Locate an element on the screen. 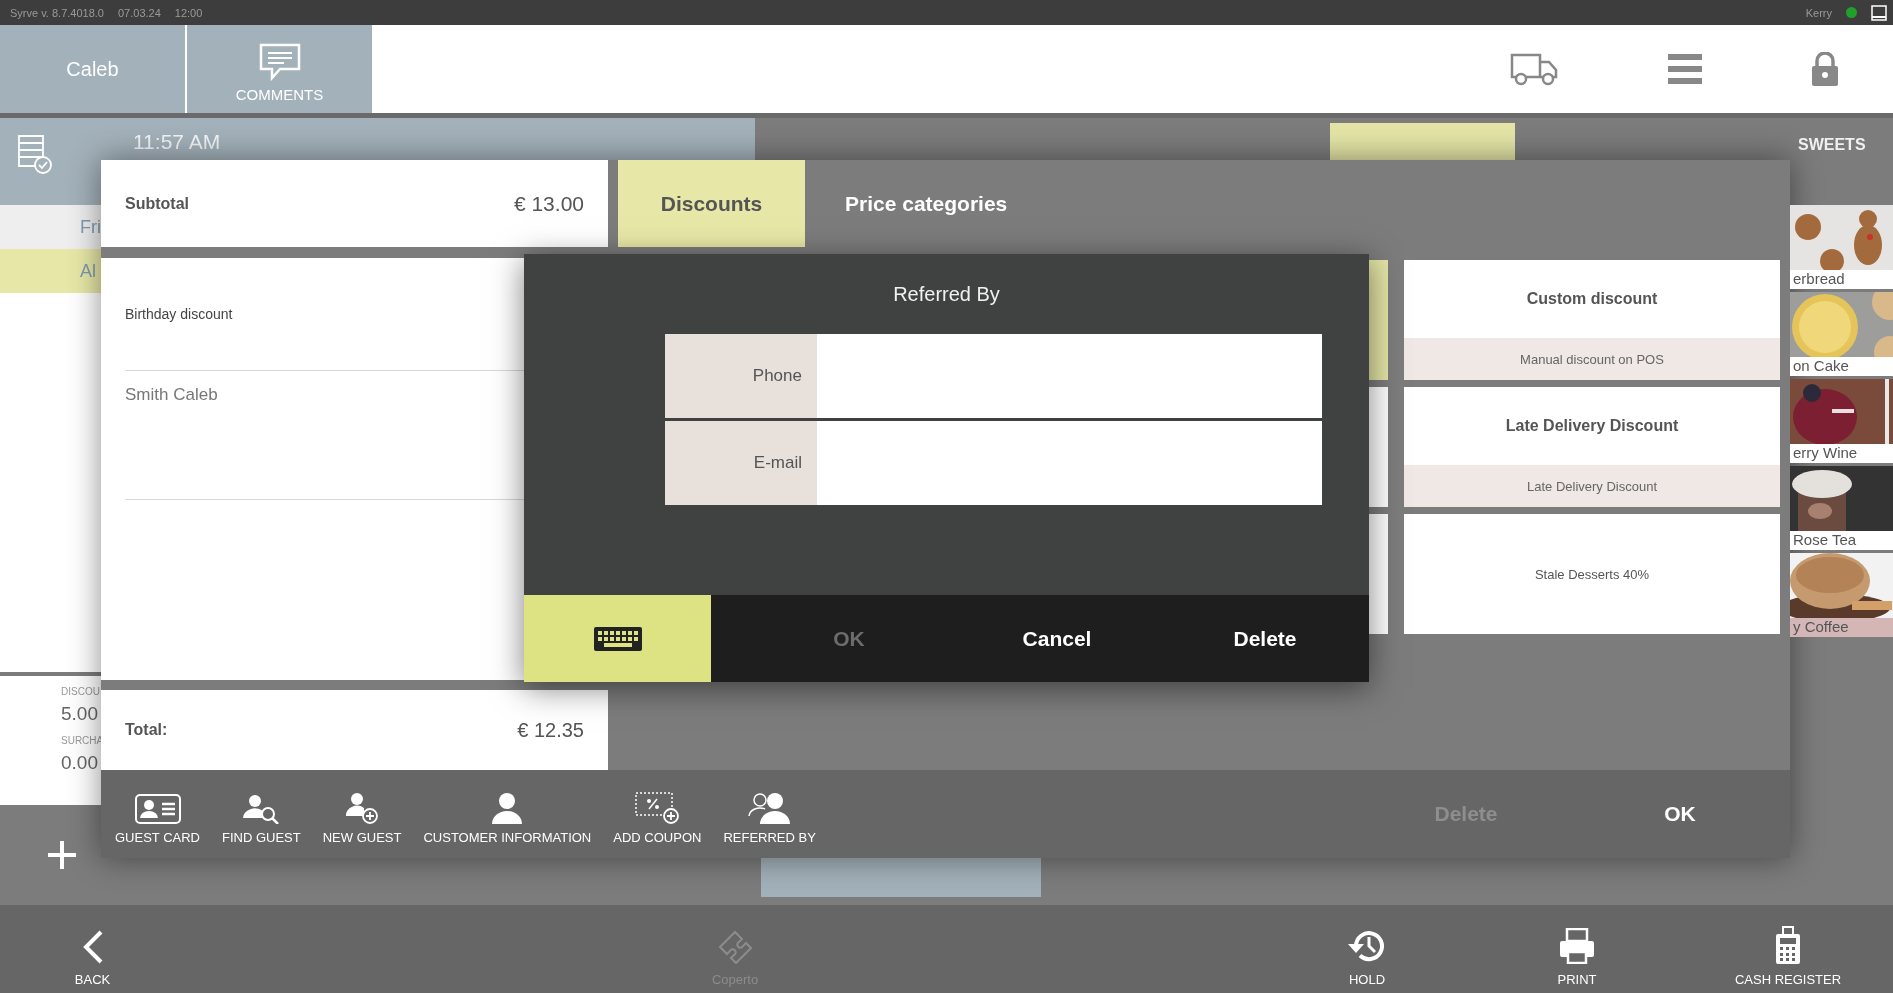  dialog-title: Referred By is located at coordinates (946, 294).